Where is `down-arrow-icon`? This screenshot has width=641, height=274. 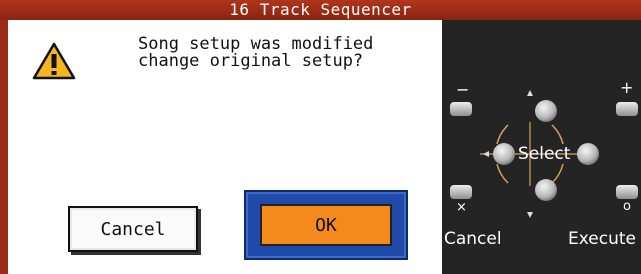
down-arrow-icon is located at coordinates (530, 215).